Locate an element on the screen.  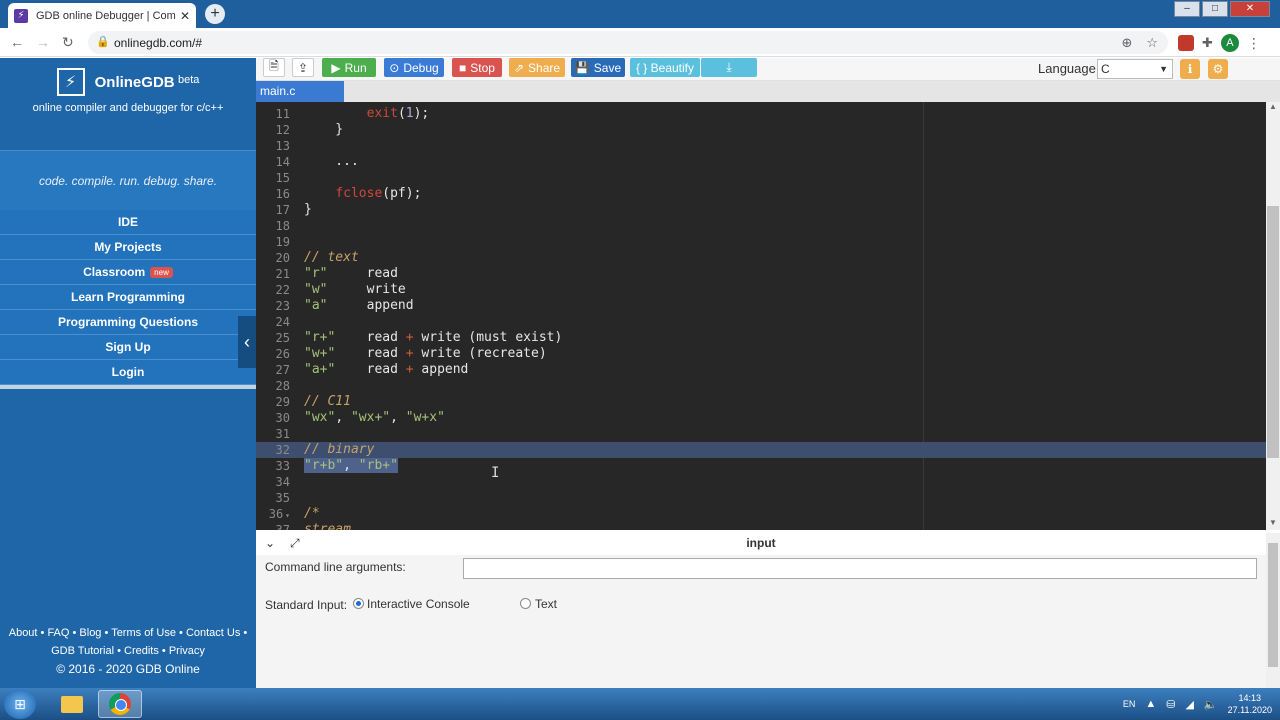
forward-arrow-icon: → is located at coordinates (43, 42).